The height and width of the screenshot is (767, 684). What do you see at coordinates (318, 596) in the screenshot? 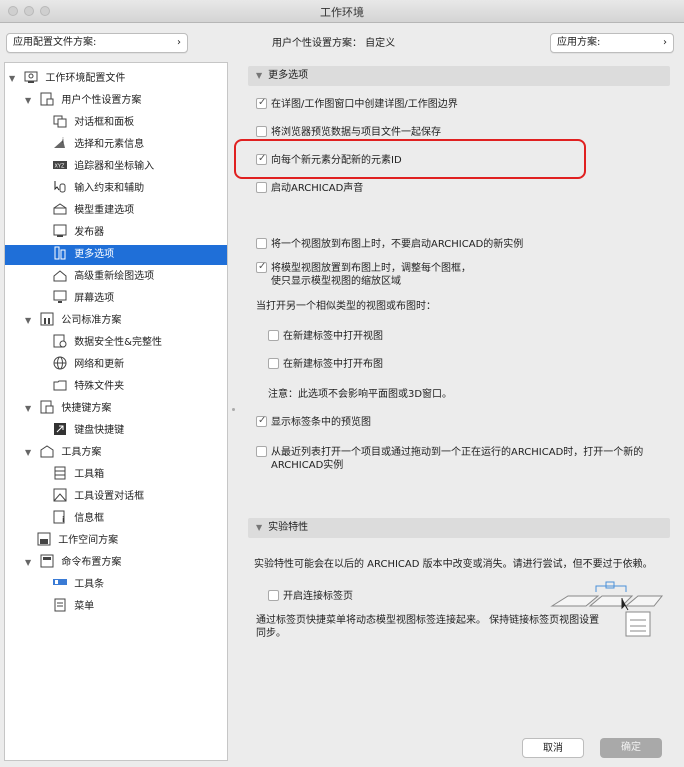
I see `option-label: 开启连接标签页` at bounding box center [318, 596].